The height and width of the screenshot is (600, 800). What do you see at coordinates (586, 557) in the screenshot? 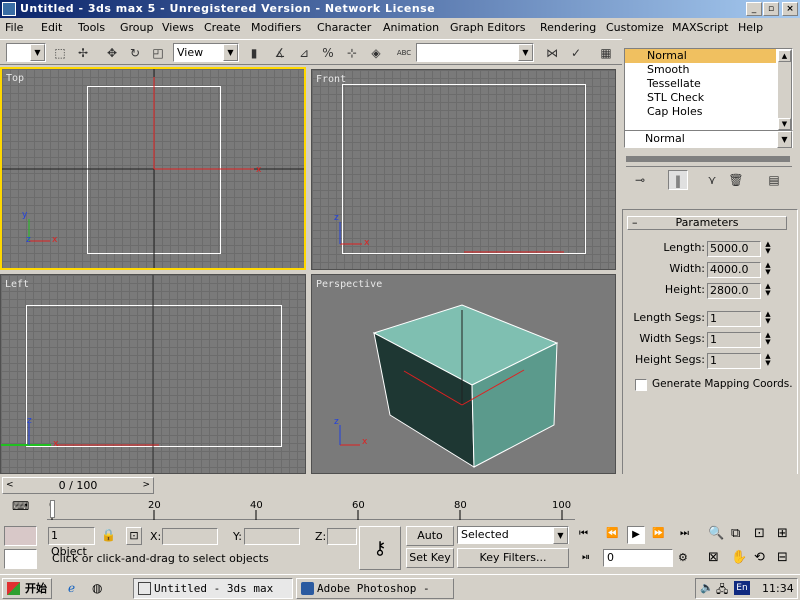
I see `key-mode-toggle-icon: ⏯` at bounding box center [586, 557].